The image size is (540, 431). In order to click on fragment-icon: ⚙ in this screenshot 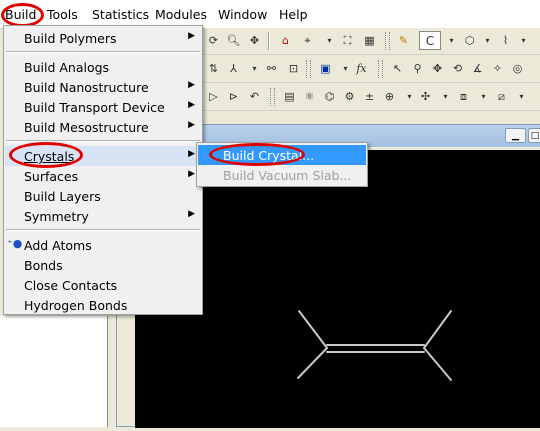, I will do `click(349, 96)`.